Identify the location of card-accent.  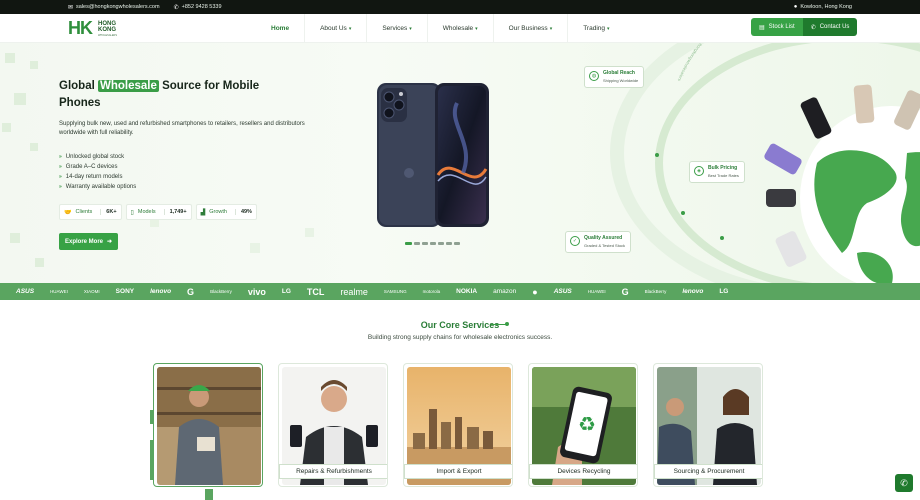
(209, 494).